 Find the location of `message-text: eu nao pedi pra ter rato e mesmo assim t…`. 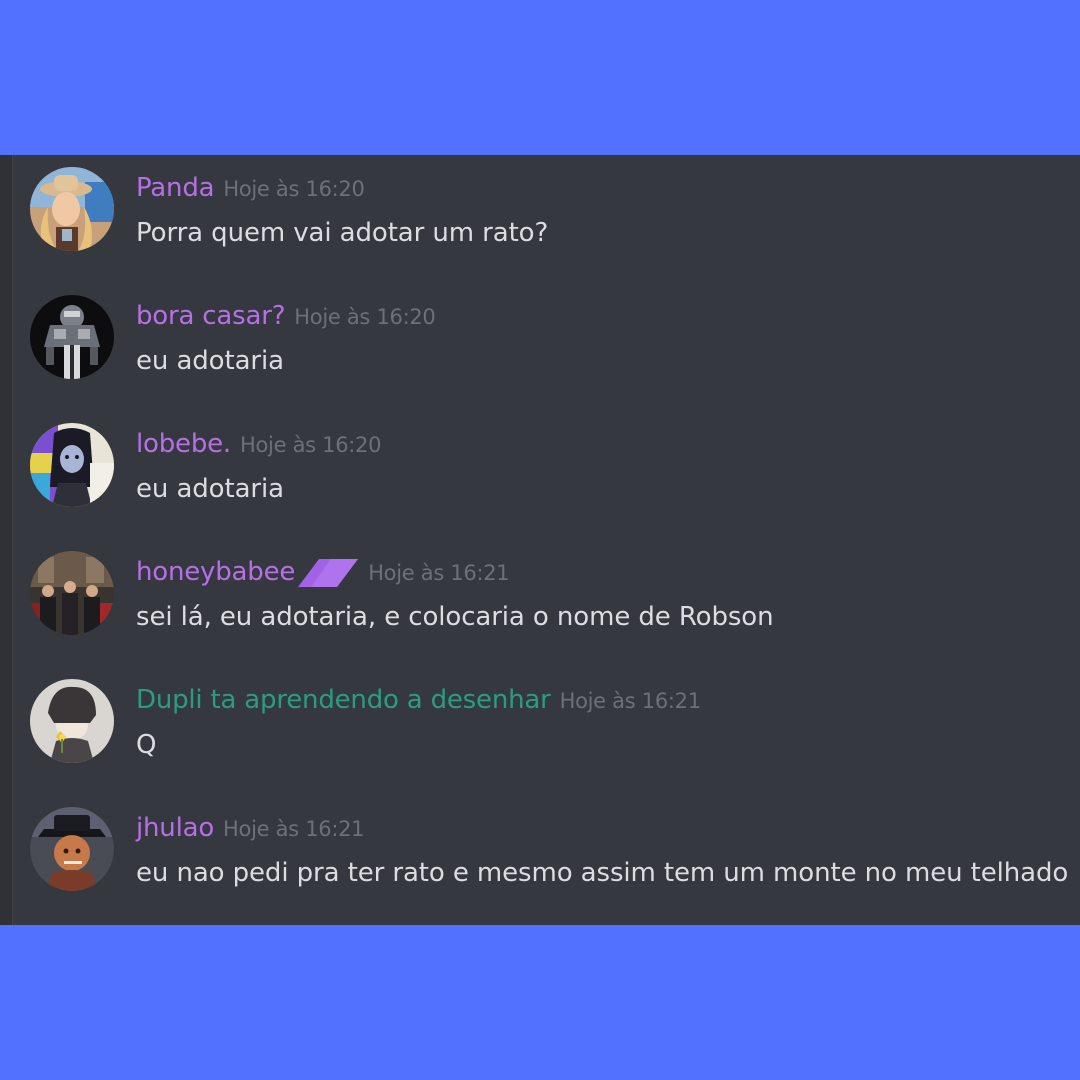

message-text: eu nao pedi pra ter rato e mesmo assim t… is located at coordinates (602, 873).